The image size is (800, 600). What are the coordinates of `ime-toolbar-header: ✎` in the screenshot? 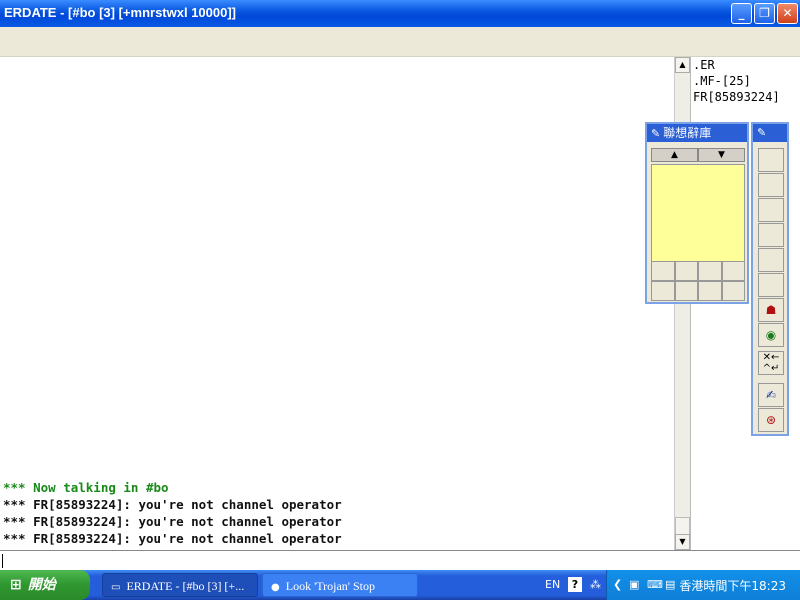 It's located at (770, 133).